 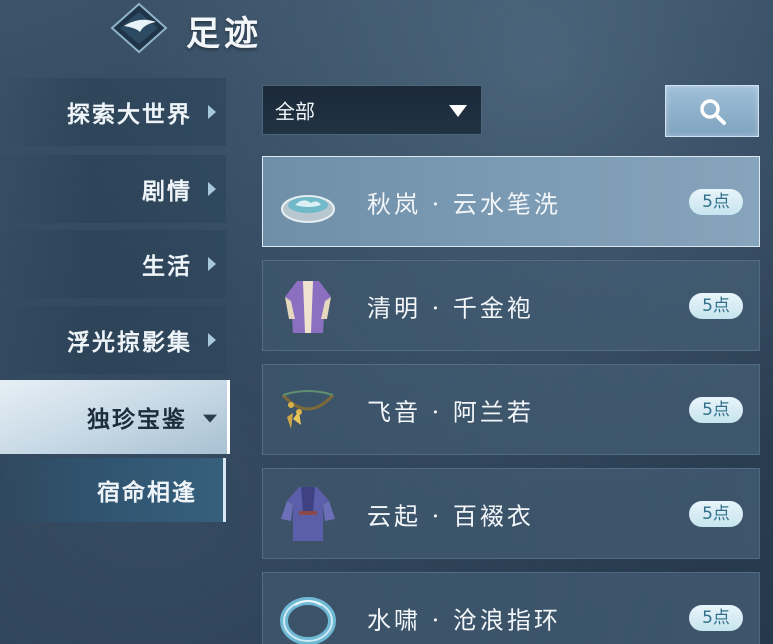 What do you see at coordinates (450, 308) in the screenshot?
I see `item-name: 清明 · 千金袍` at bounding box center [450, 308].